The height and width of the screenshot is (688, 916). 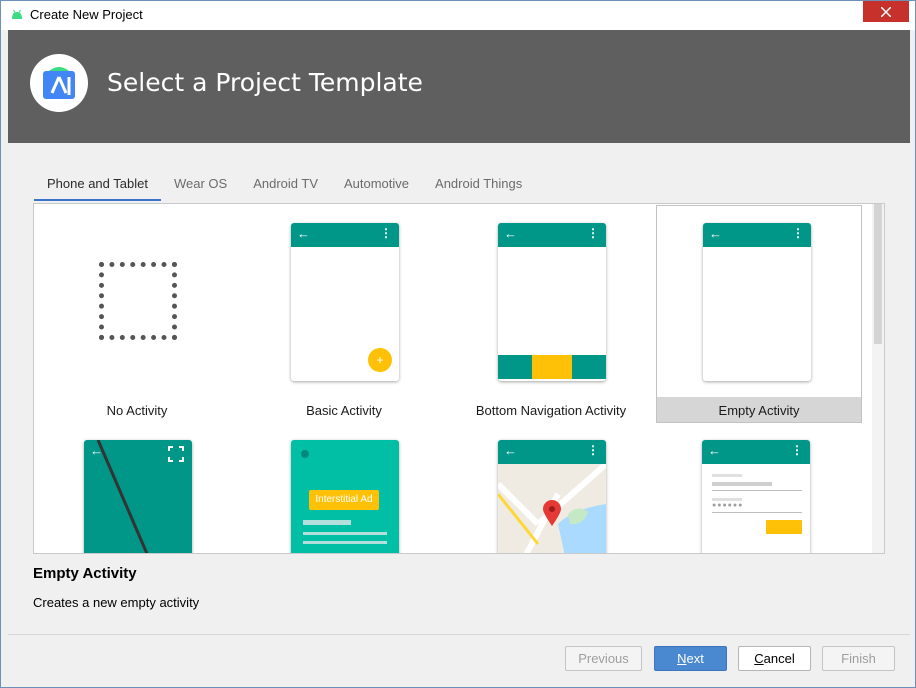 I want to click on template-label: Empty Activity, so click(x=759, y=410).